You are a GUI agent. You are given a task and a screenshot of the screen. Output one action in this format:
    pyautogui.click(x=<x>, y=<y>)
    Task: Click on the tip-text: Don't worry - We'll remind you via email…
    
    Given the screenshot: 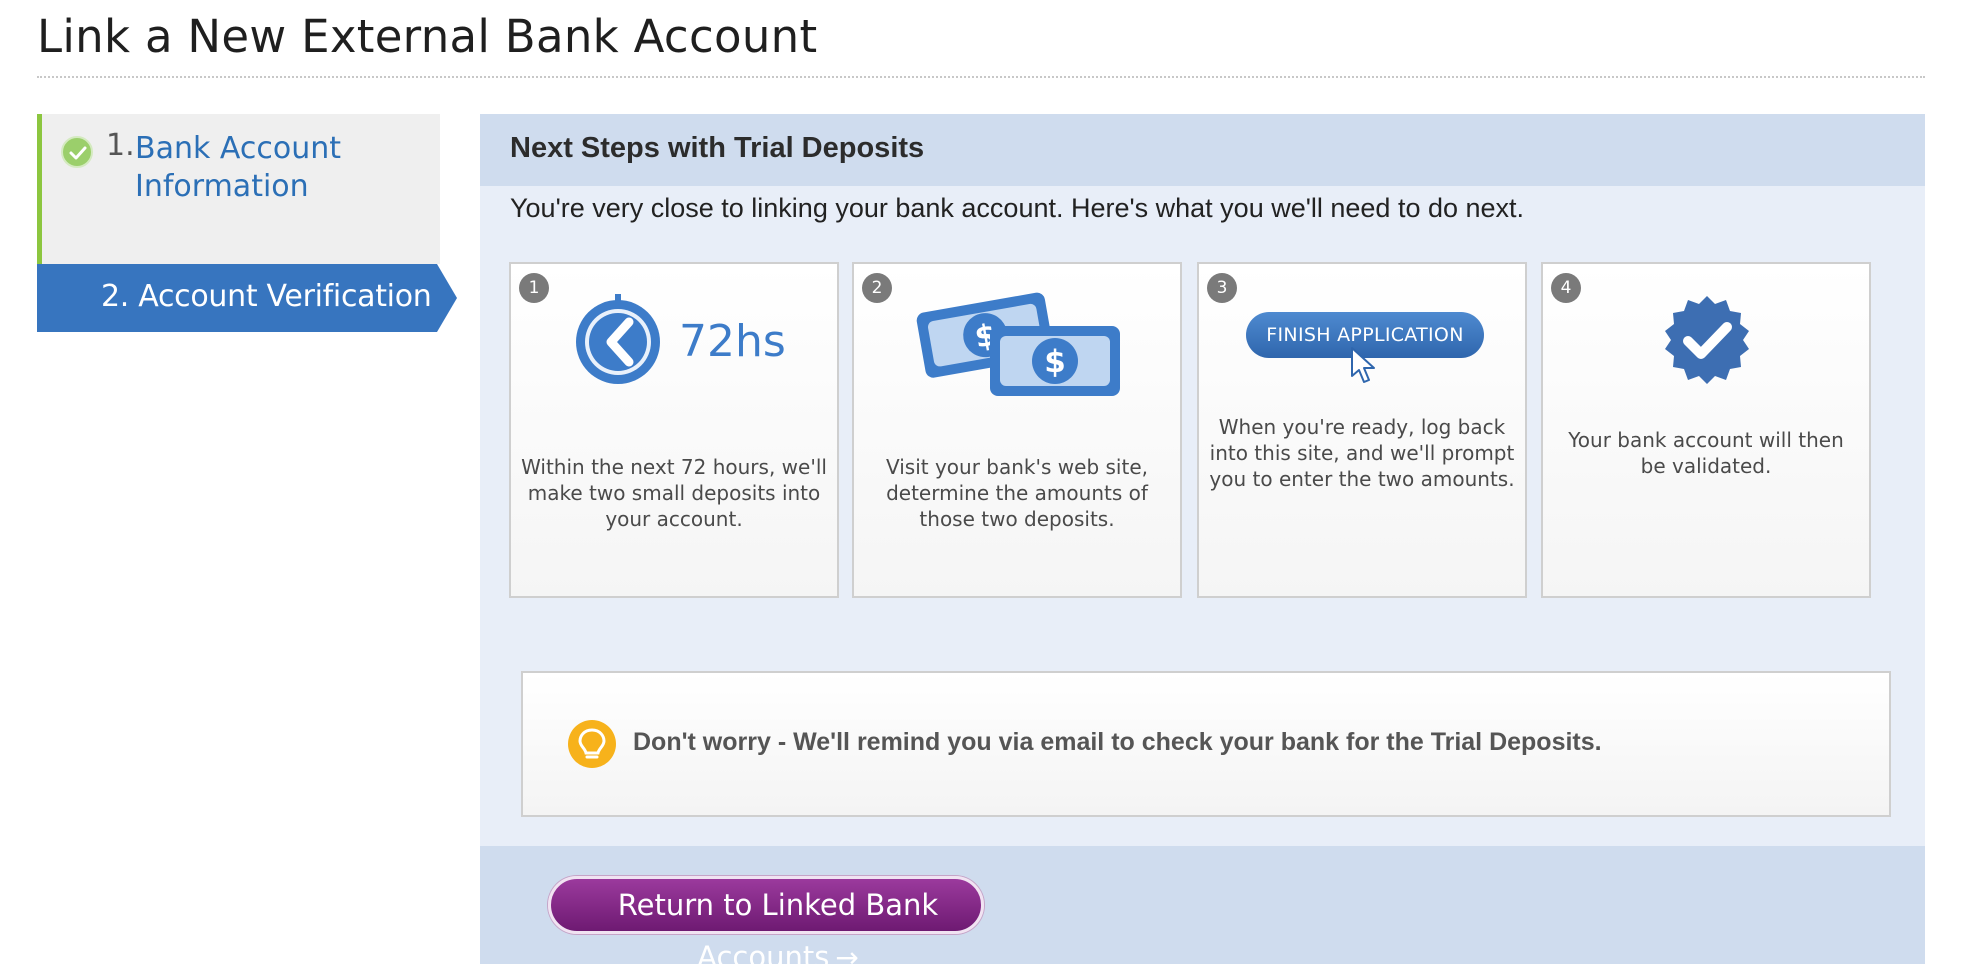 What is the action you would take?
    pyautogui.click(x=1117, y=742)
    